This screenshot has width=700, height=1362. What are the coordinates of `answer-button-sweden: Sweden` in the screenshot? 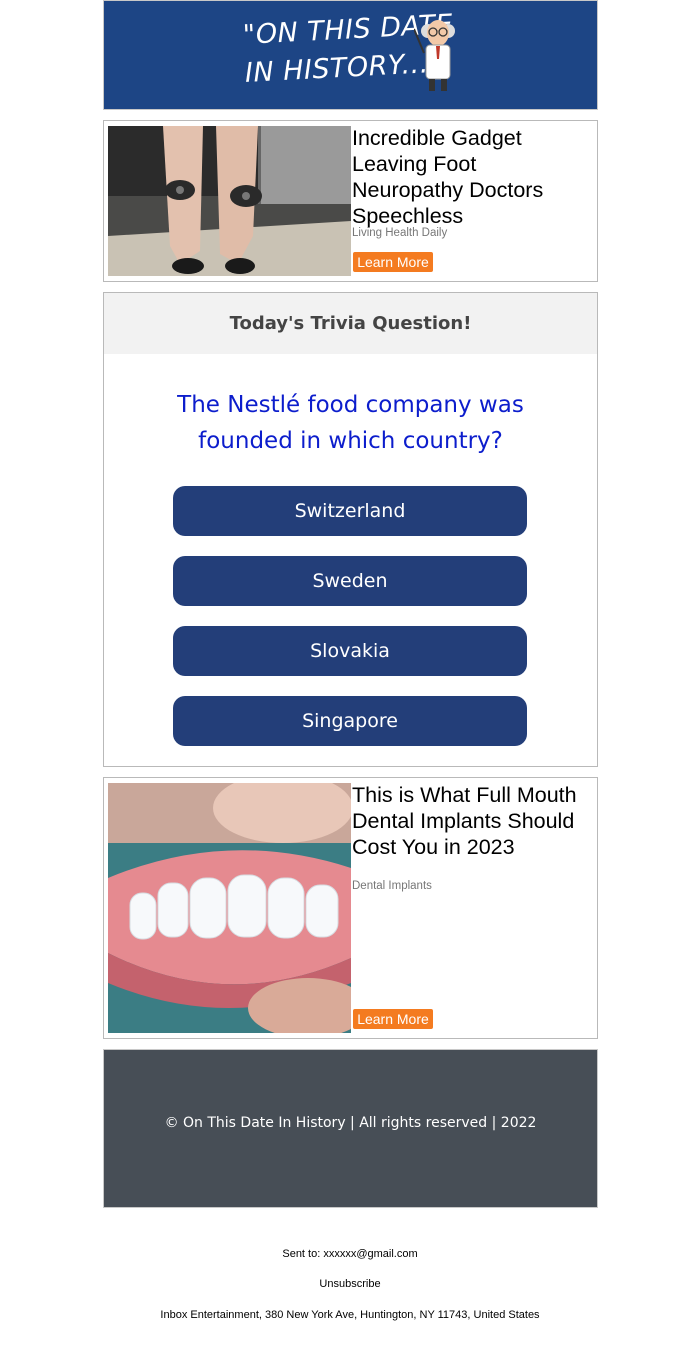 It's located at (350, 581).